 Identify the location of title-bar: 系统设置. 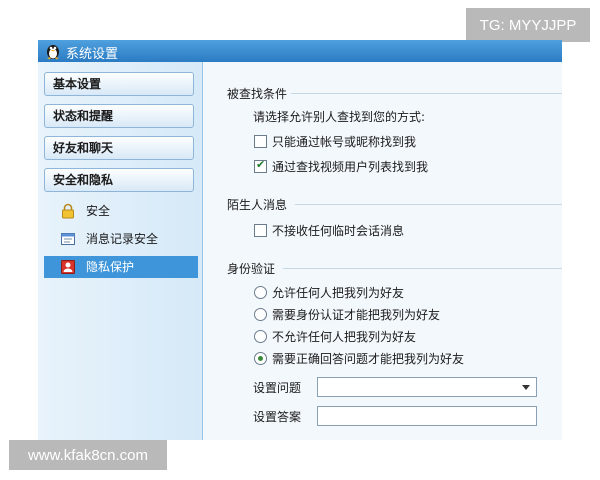
(300, 51).